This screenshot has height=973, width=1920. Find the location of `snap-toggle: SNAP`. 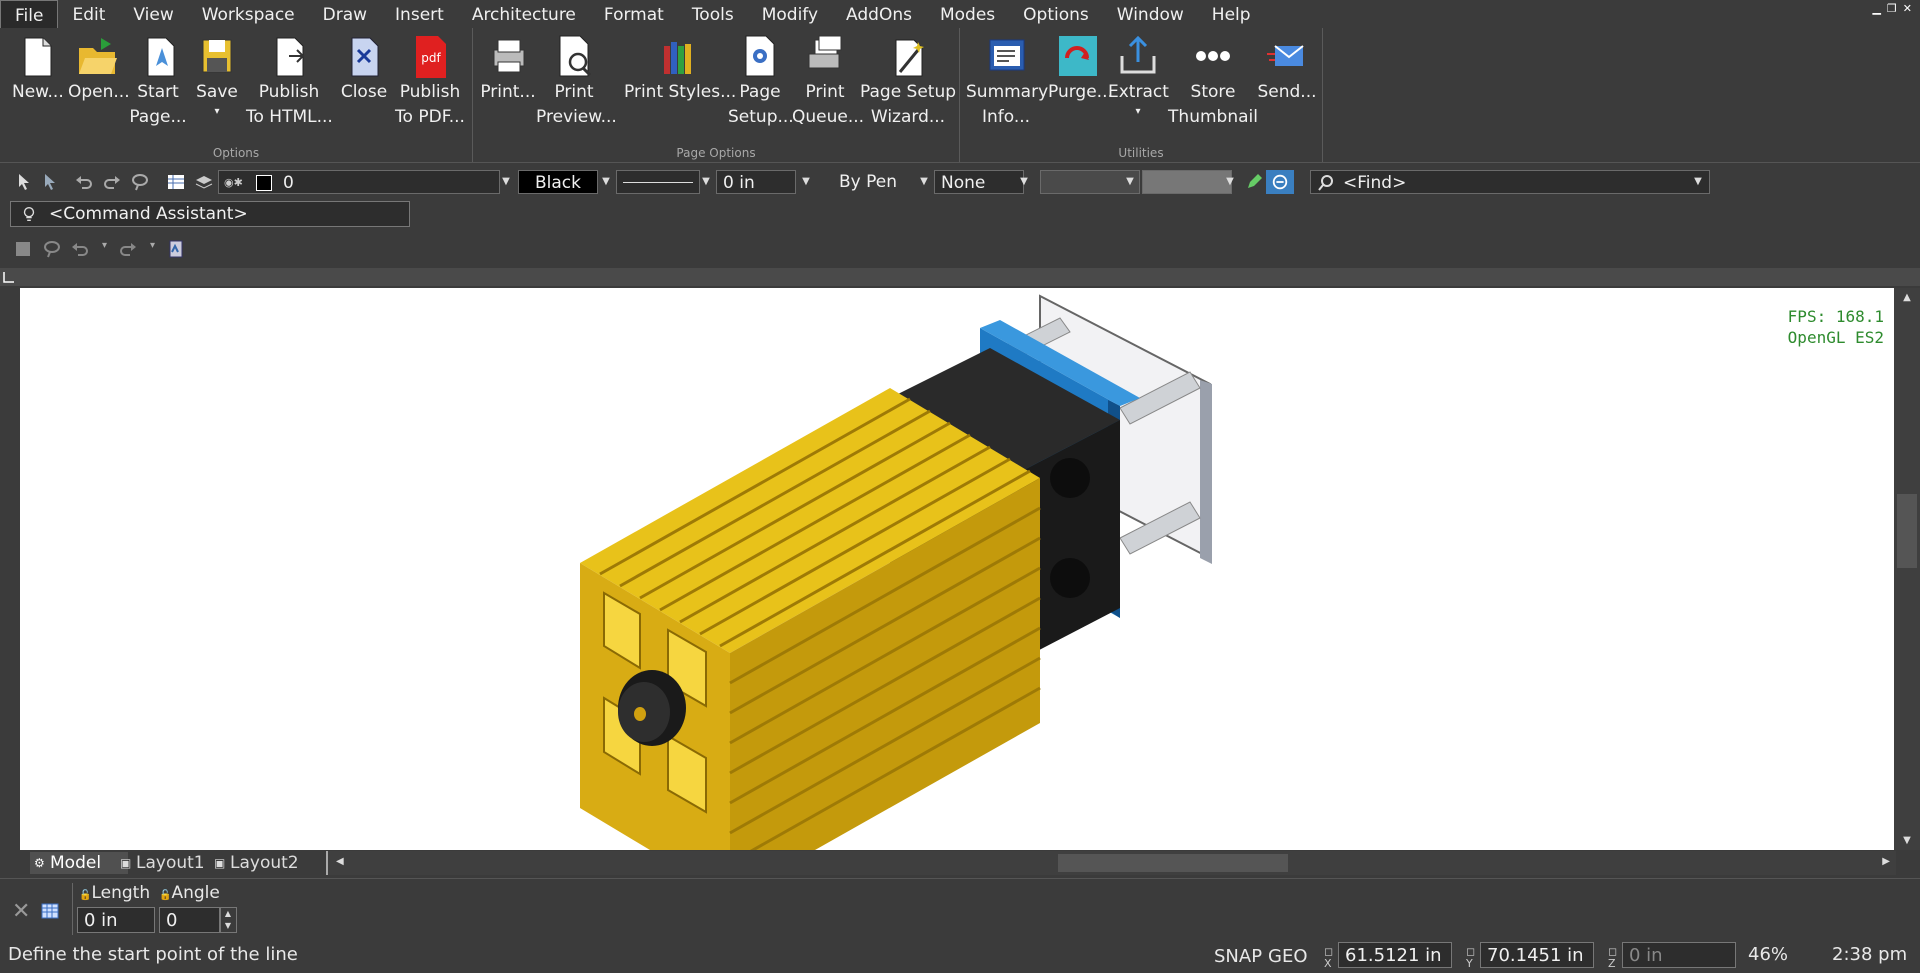

snap-toggle: SNAP is located at coordinates (1238, 956).